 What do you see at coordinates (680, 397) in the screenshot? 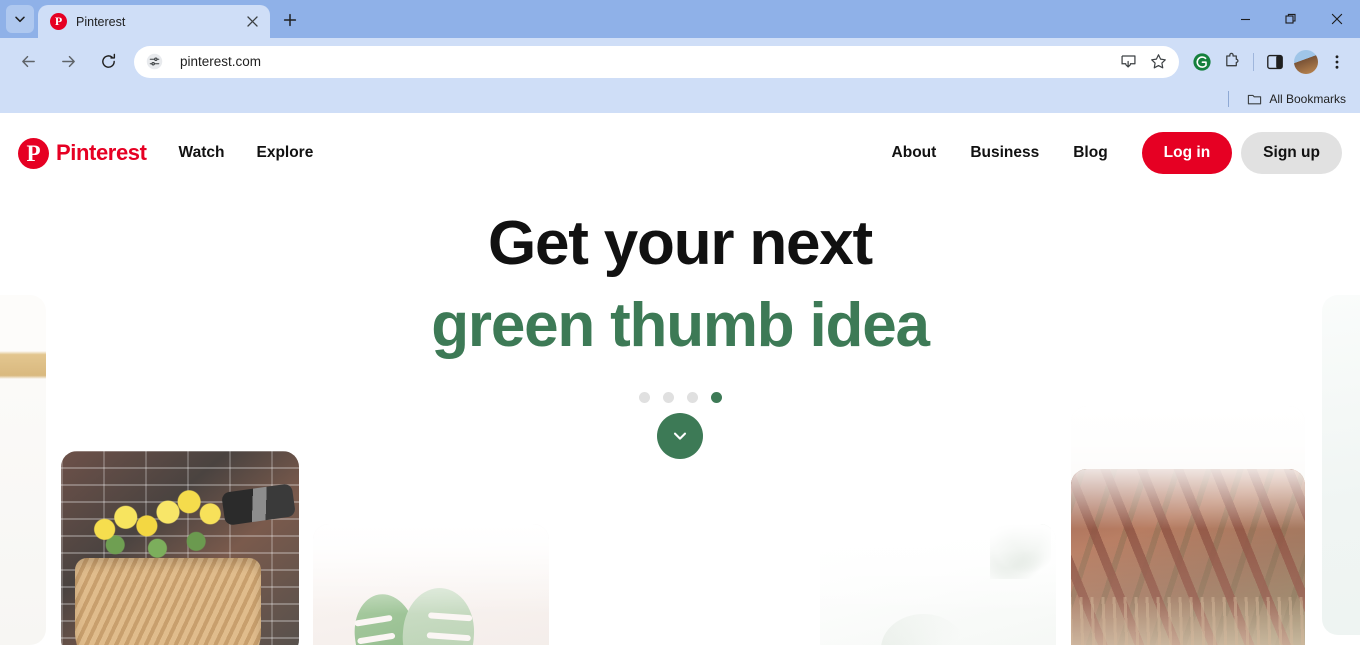
I see `carousel-dots` at bounding box center [680, 397].